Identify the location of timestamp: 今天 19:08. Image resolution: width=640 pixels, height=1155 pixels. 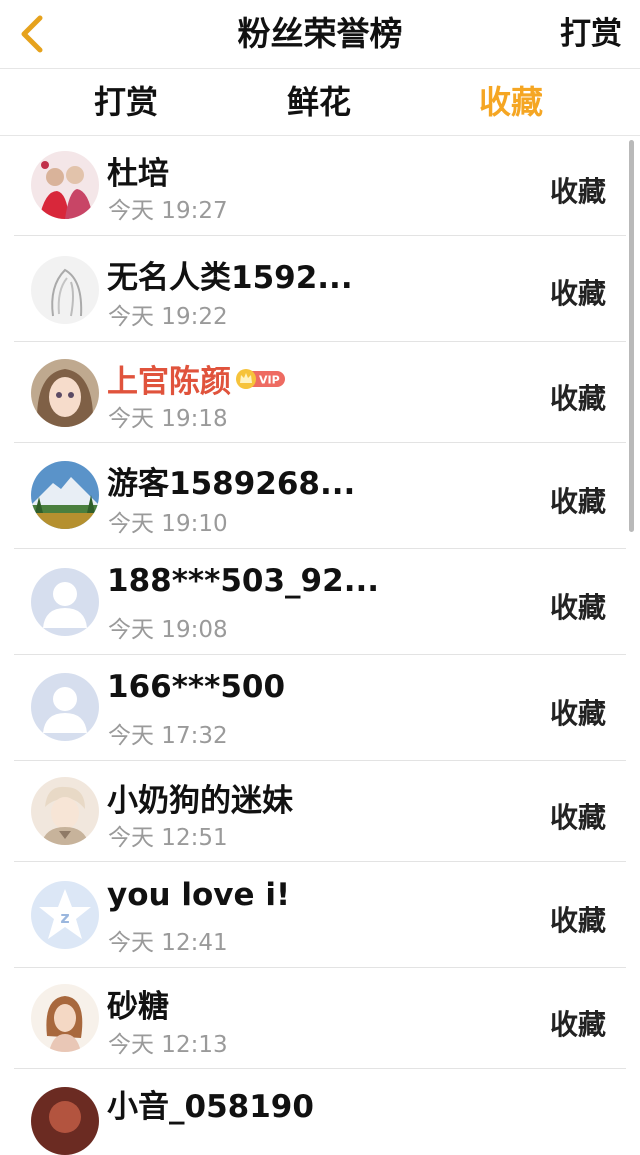
(168, 630).